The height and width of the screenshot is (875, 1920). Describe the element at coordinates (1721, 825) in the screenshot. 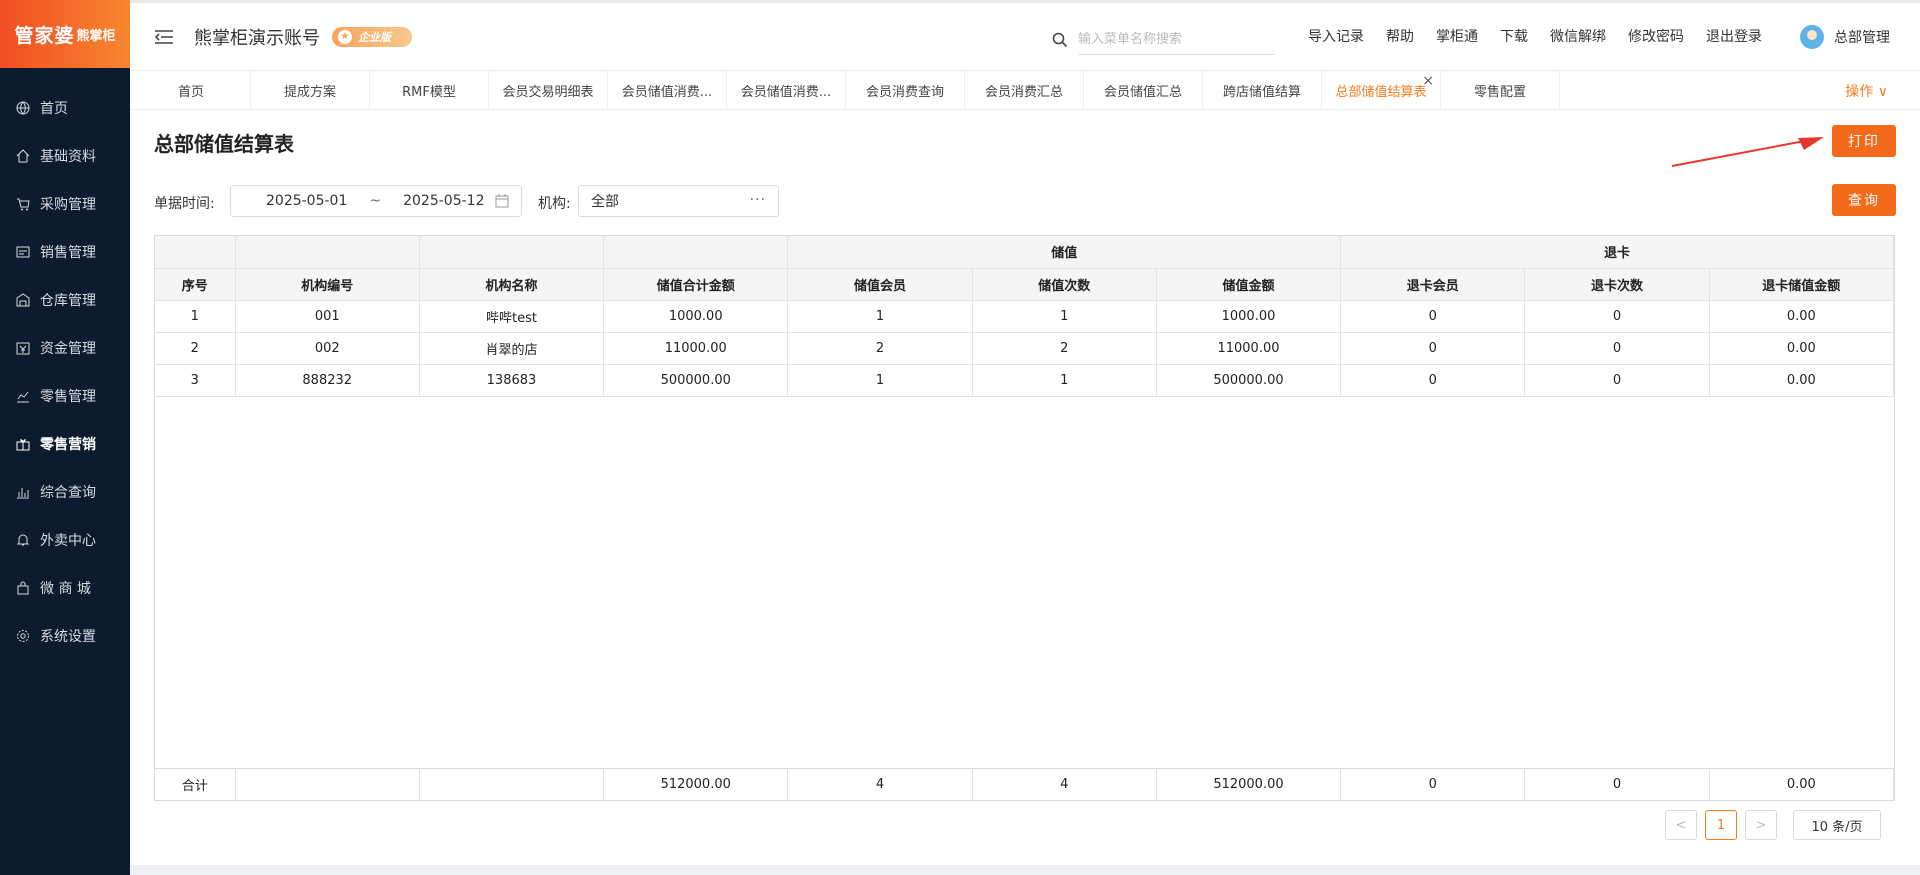

I see `page-number-button: 1` at that location.